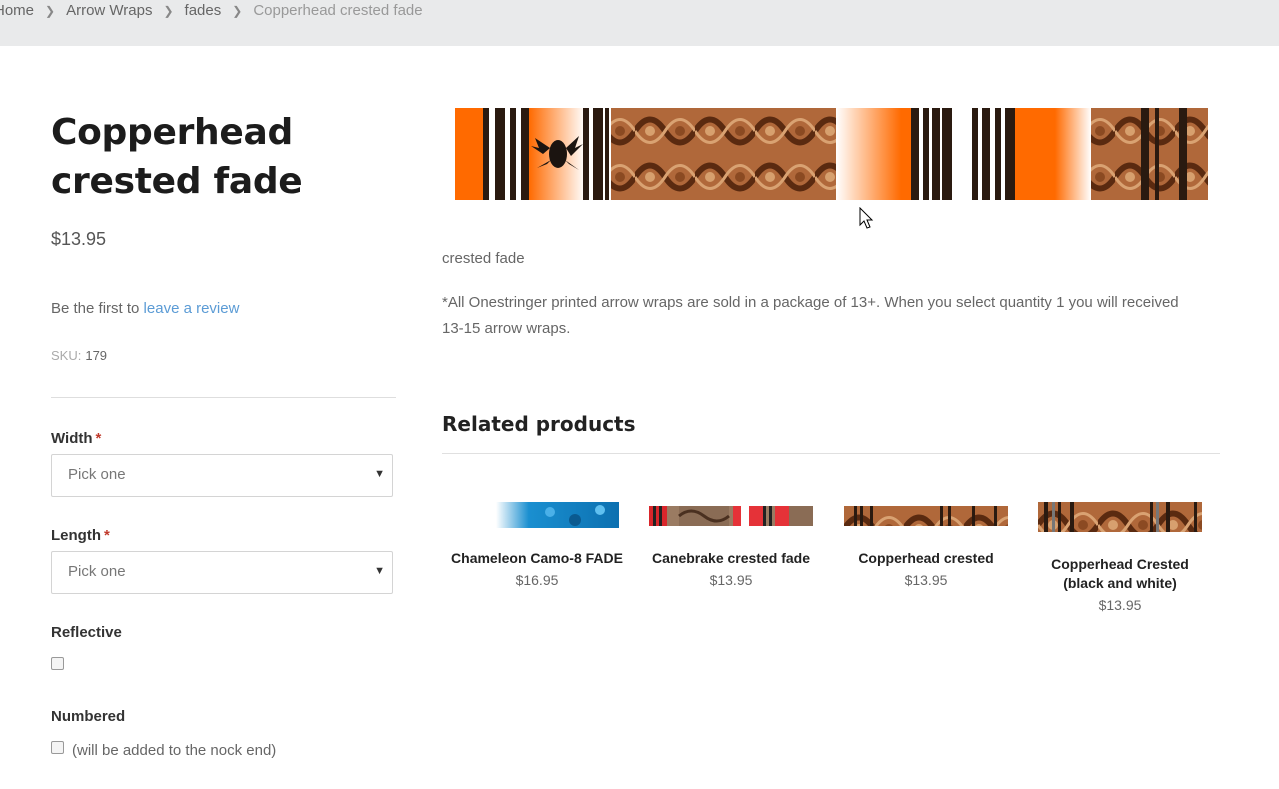  Describe the element at coordinates (537, 545) in the screenshot. I see `related-product-card: Chameleon Camo-8 FADE $16.95` at that location.